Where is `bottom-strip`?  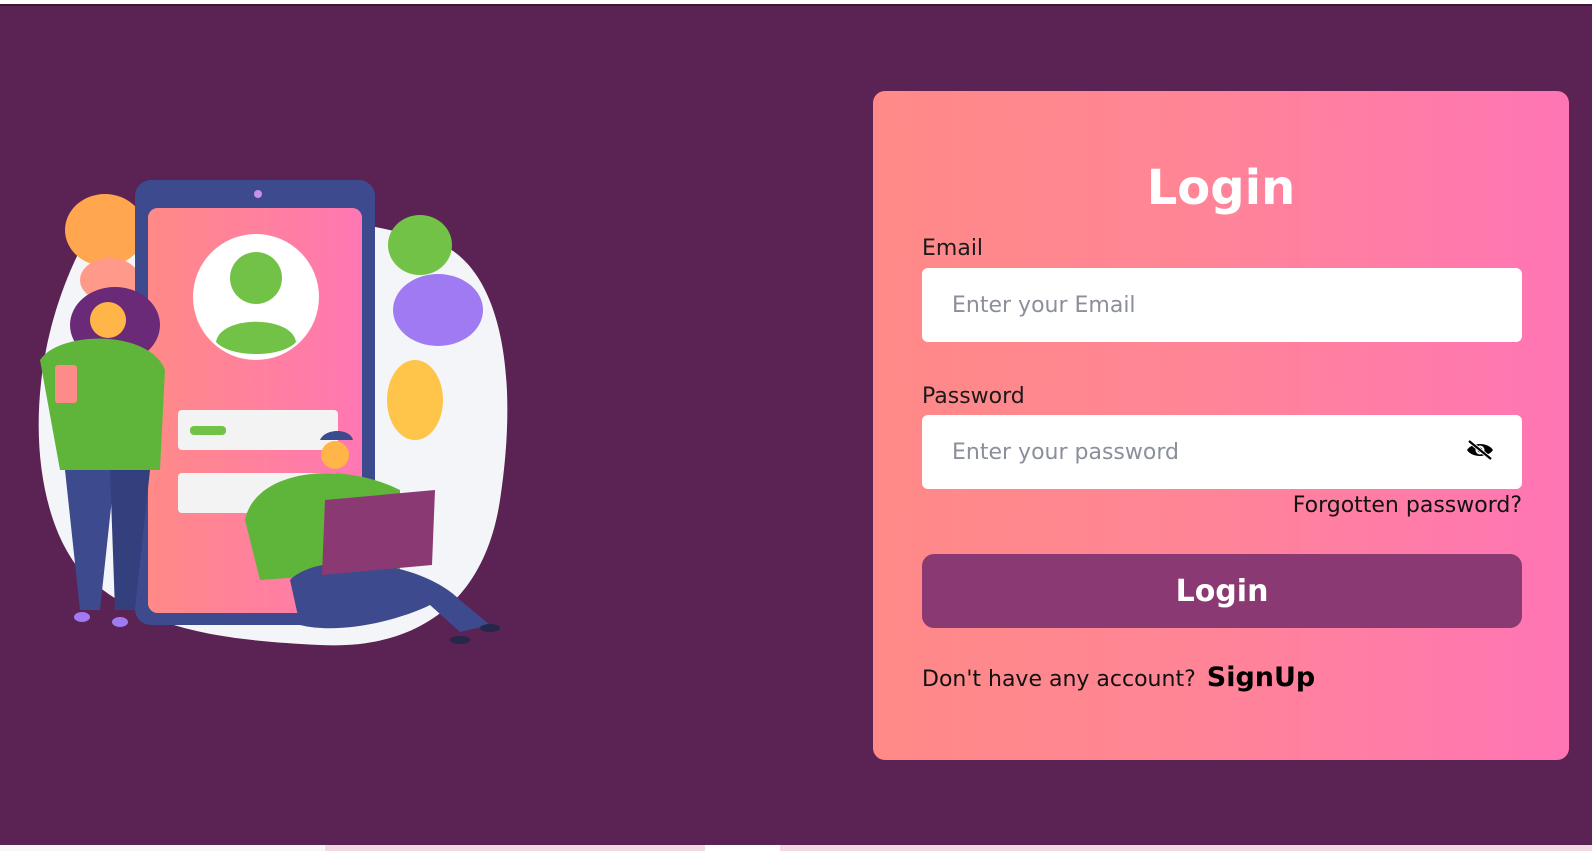
bottom-strip is located at coordinates (796, 848).